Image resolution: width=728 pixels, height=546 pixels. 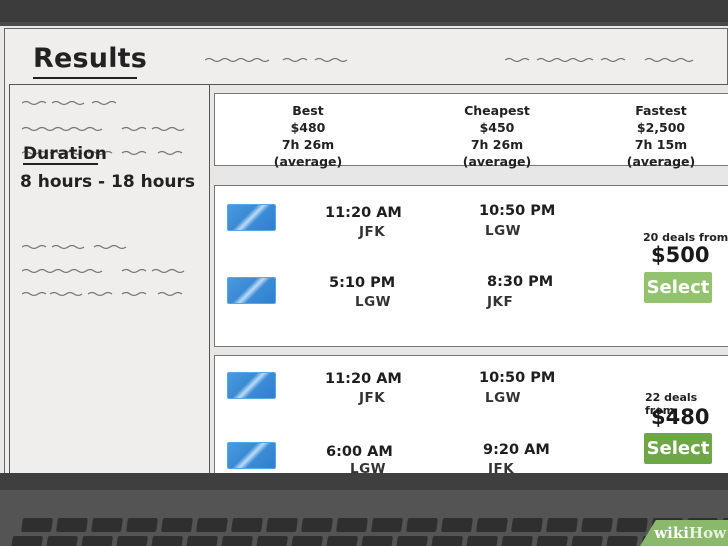 I want to click on sort-option-cheapest: Cheapest $450 7h 26m (average), so click(x=497, y=136).